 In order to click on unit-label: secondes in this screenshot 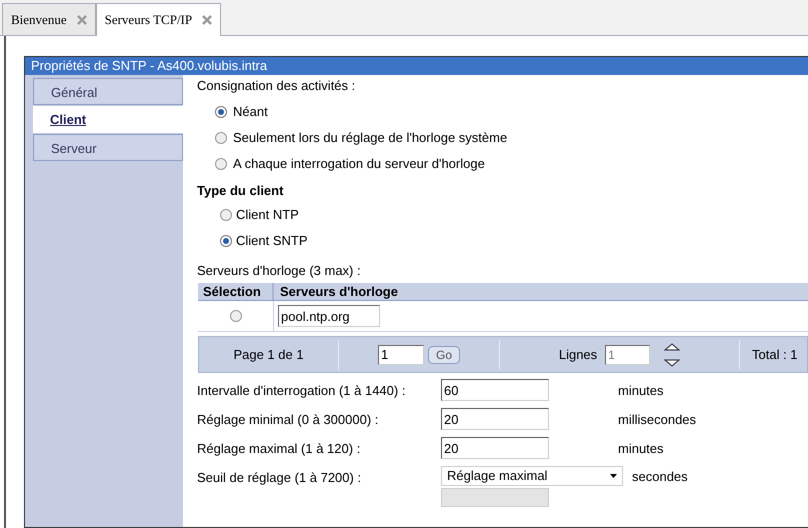, I will do `click(660, 477)`.